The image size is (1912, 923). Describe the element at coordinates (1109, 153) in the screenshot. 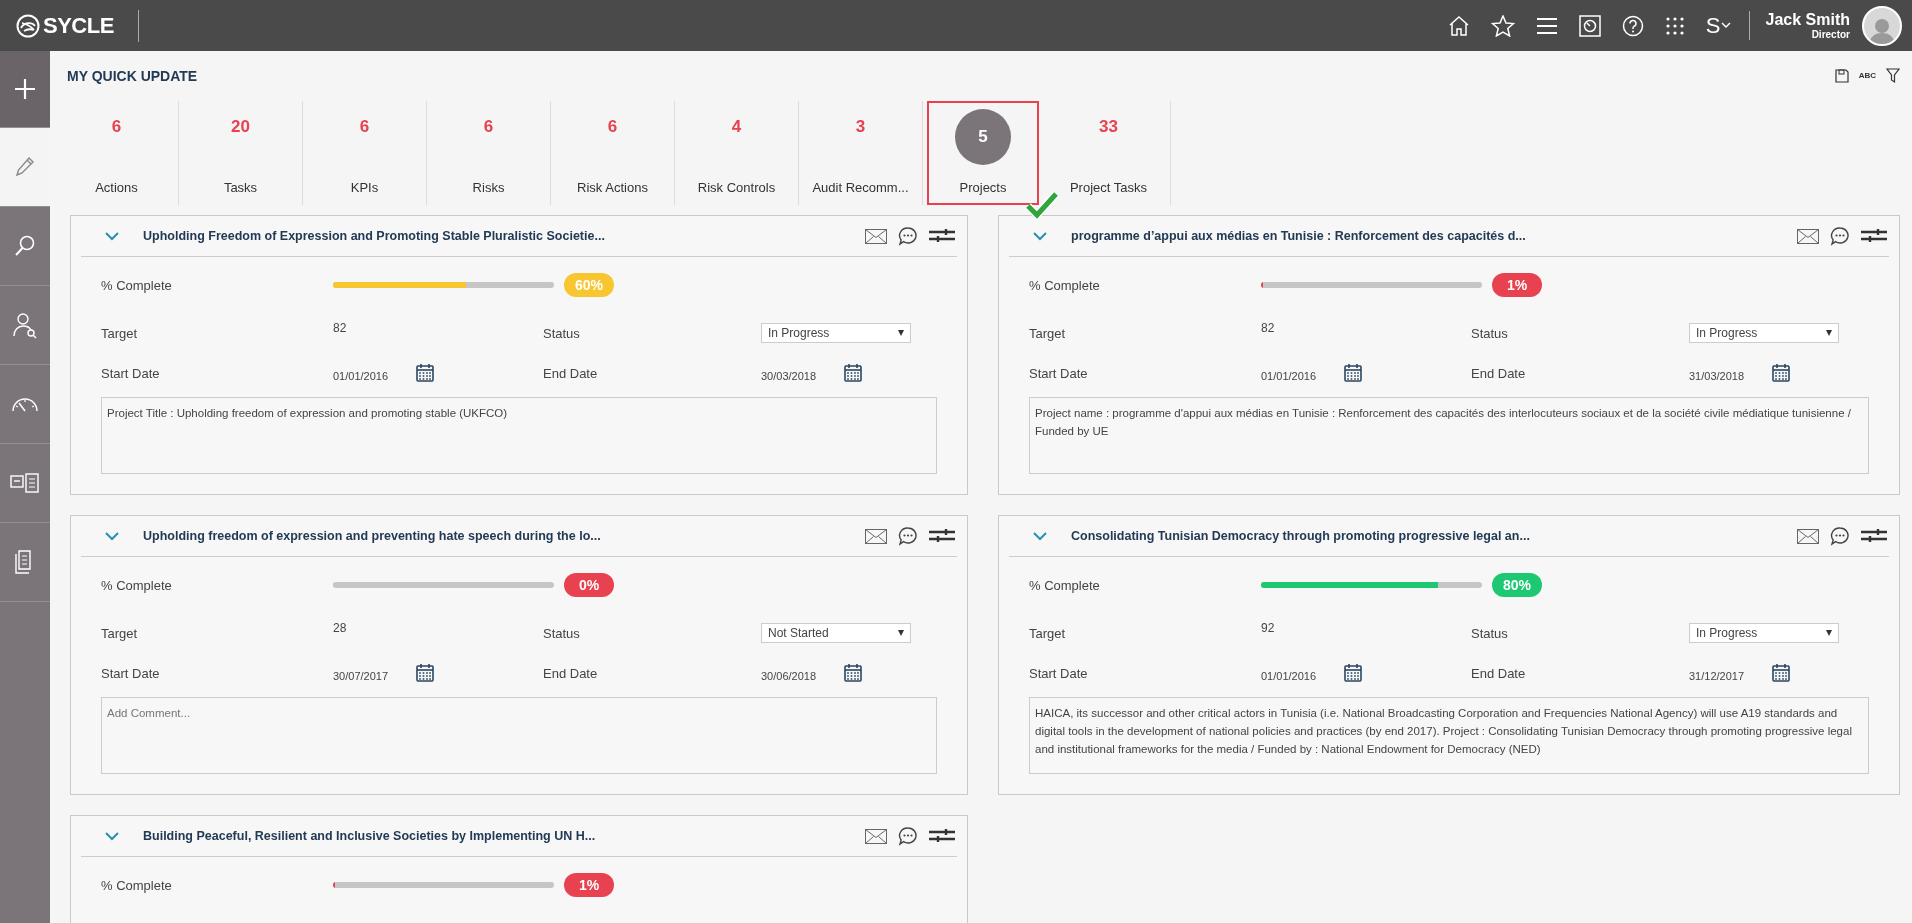

I see `summary-tab: 33 Project Tasks` at that location.